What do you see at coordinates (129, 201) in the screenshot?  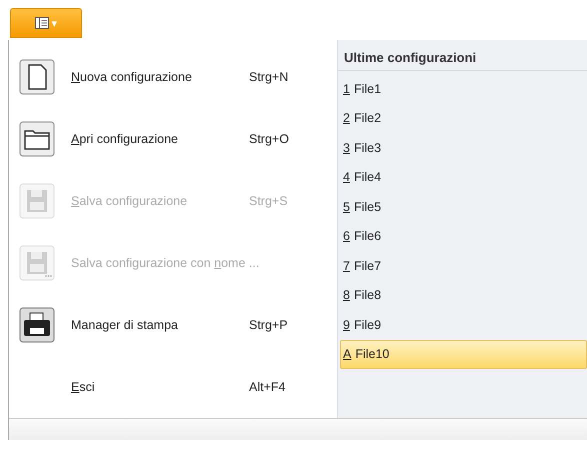 I see `menu-item-label: Salva configurazione` at bounding box center [129, 201].